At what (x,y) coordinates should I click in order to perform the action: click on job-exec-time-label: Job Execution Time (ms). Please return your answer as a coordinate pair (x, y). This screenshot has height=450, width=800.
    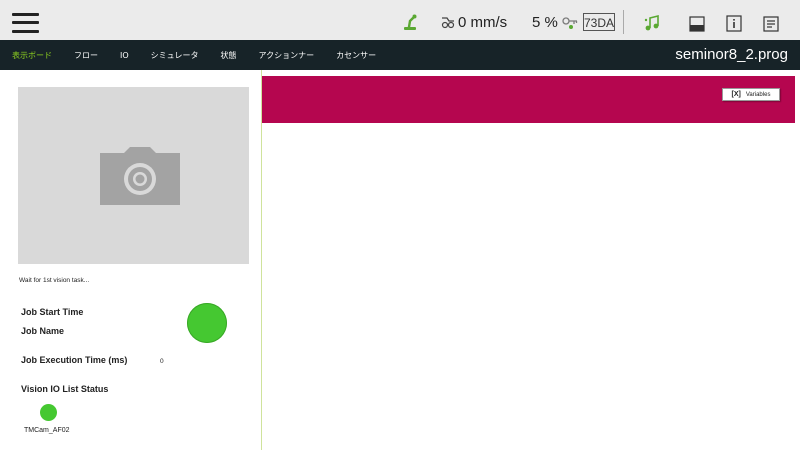
    Looking at the image, I should click on (74, 360).